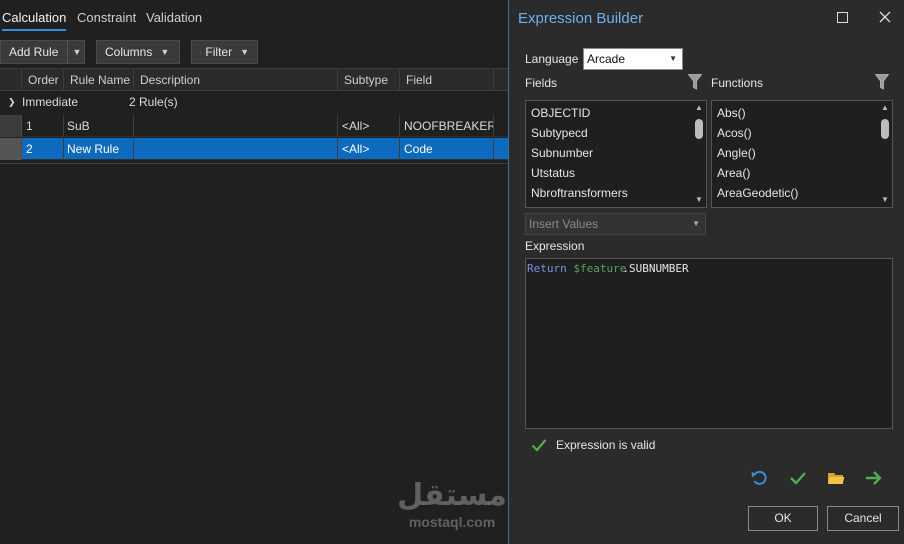 Image resolution: width=904 pixels, height=544 pixels. What do you see at coordinates (863, 518) in the screenshot?
I see `cancel-button: Cancel` at bounding box center [863, 518].